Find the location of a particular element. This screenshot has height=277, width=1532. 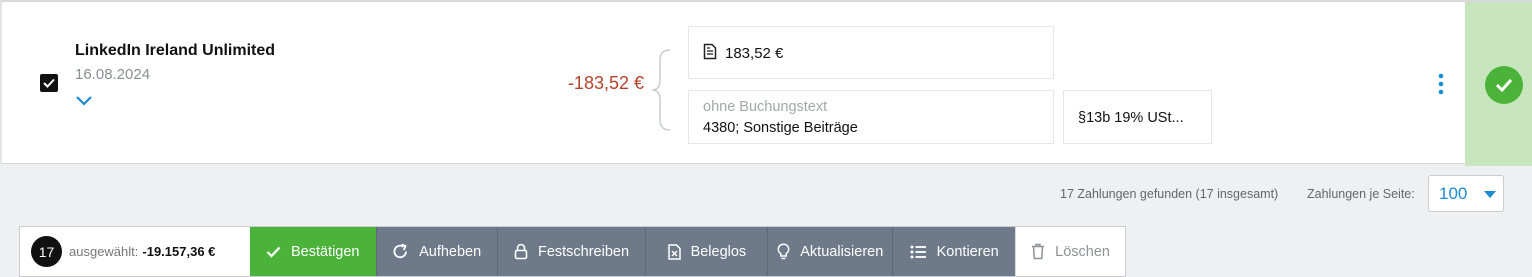

list-icon is located at coordinates (918, 252).